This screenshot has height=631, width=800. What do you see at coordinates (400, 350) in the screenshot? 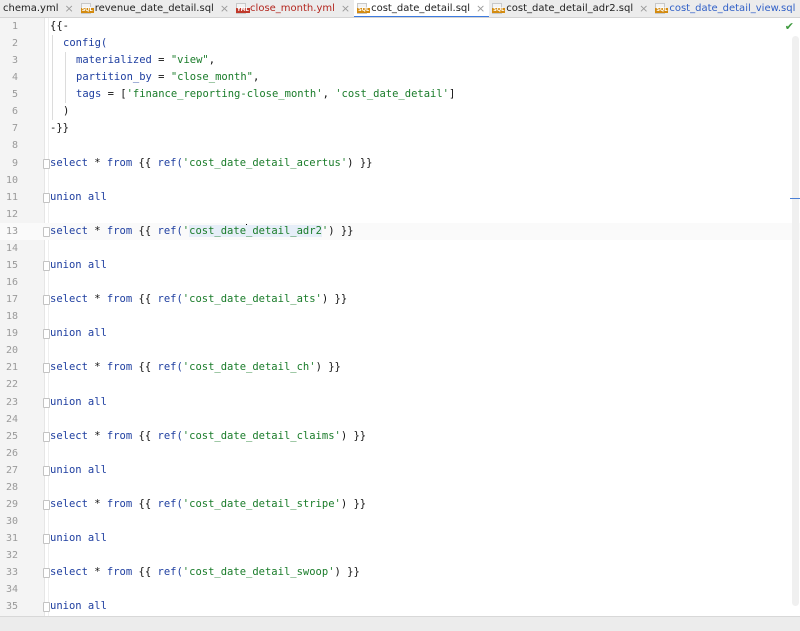
I see `code-line: 20` at bounding box center [400, 350].